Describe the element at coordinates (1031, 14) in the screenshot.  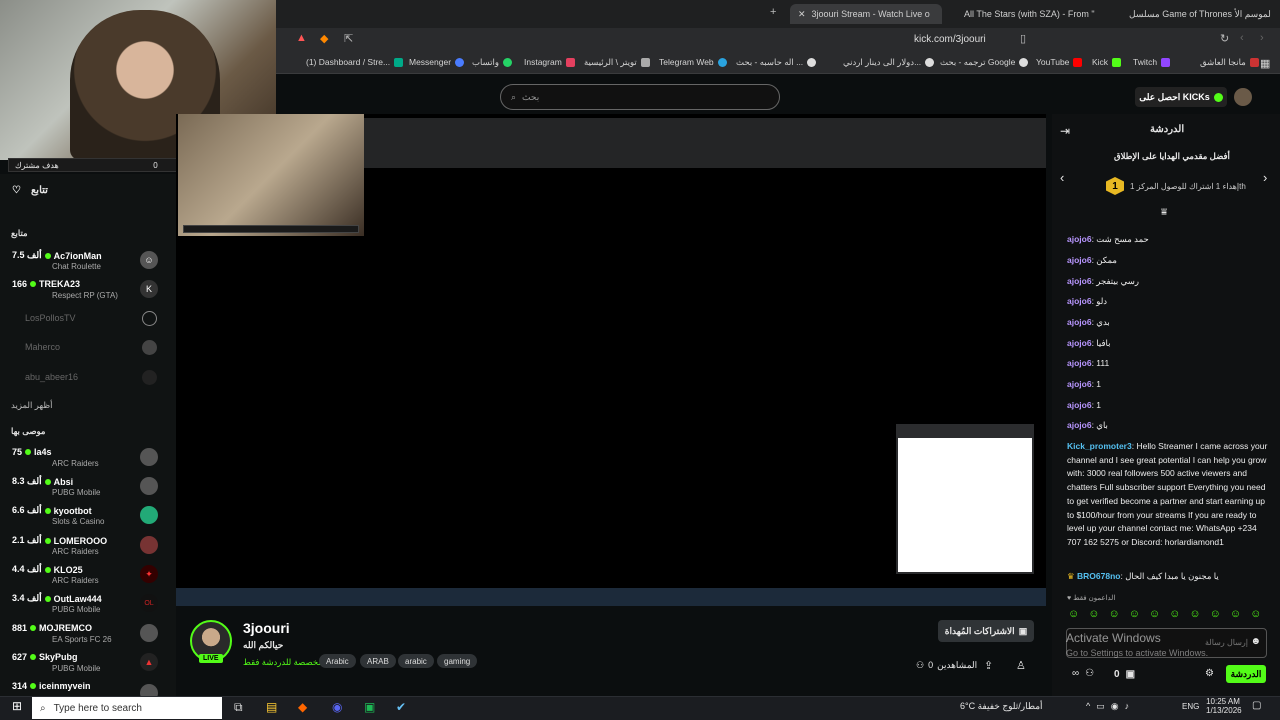
I see `tab-spotify: All The Stars (with SZA) - From "` at that location.